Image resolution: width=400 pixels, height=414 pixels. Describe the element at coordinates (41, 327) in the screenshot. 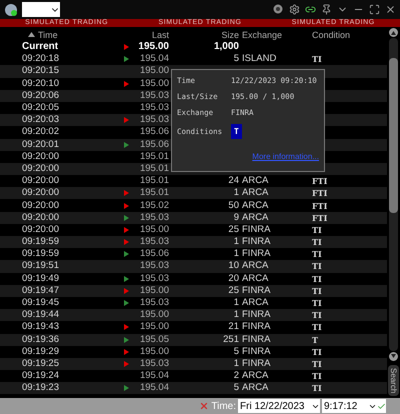

I see `table-cell-text: 09:19:43` at that location.